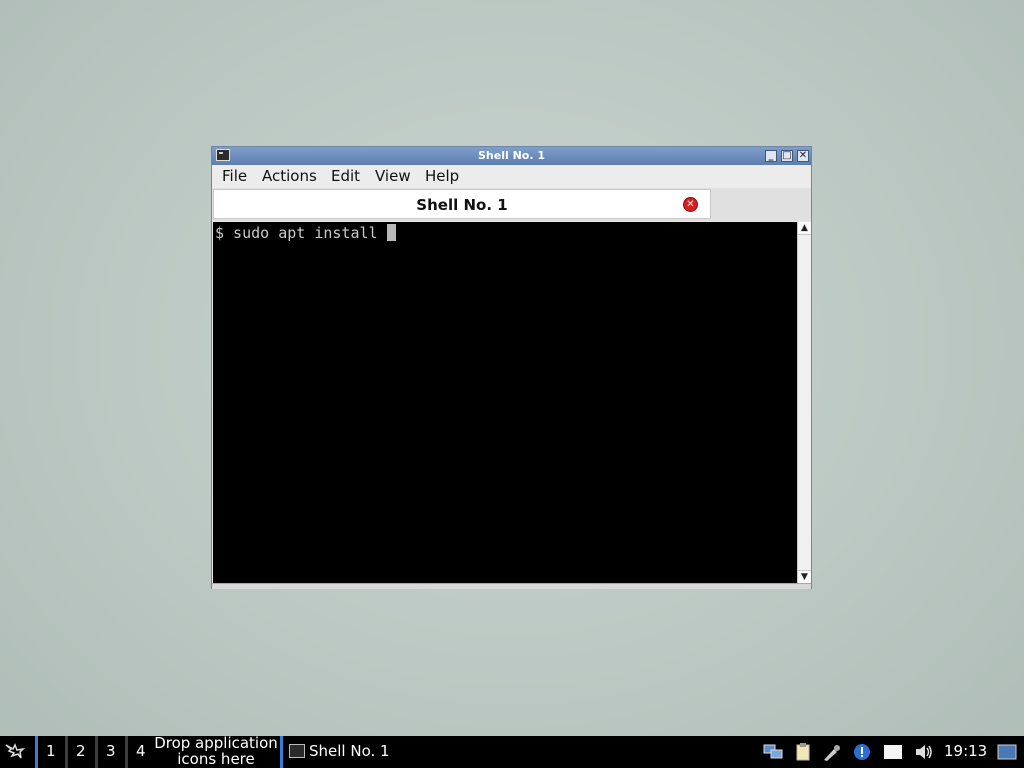 The height and width of the screenshot is (768, 1024). I want to click on window-titlebar: Shell No. 1 _ □ ✕, so click(511, 156).